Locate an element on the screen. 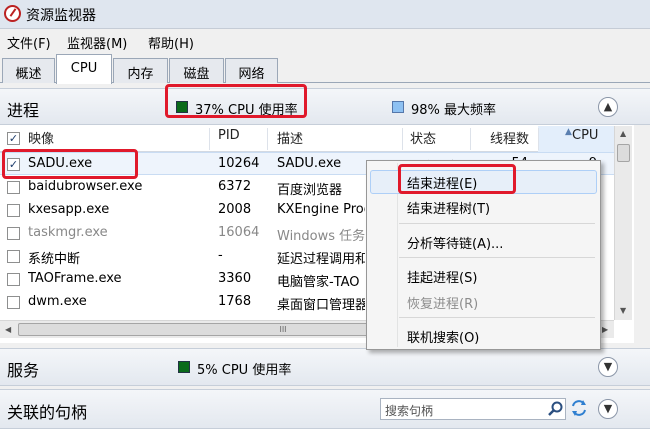  col-pid: PID is located at coordinates (229, 139).